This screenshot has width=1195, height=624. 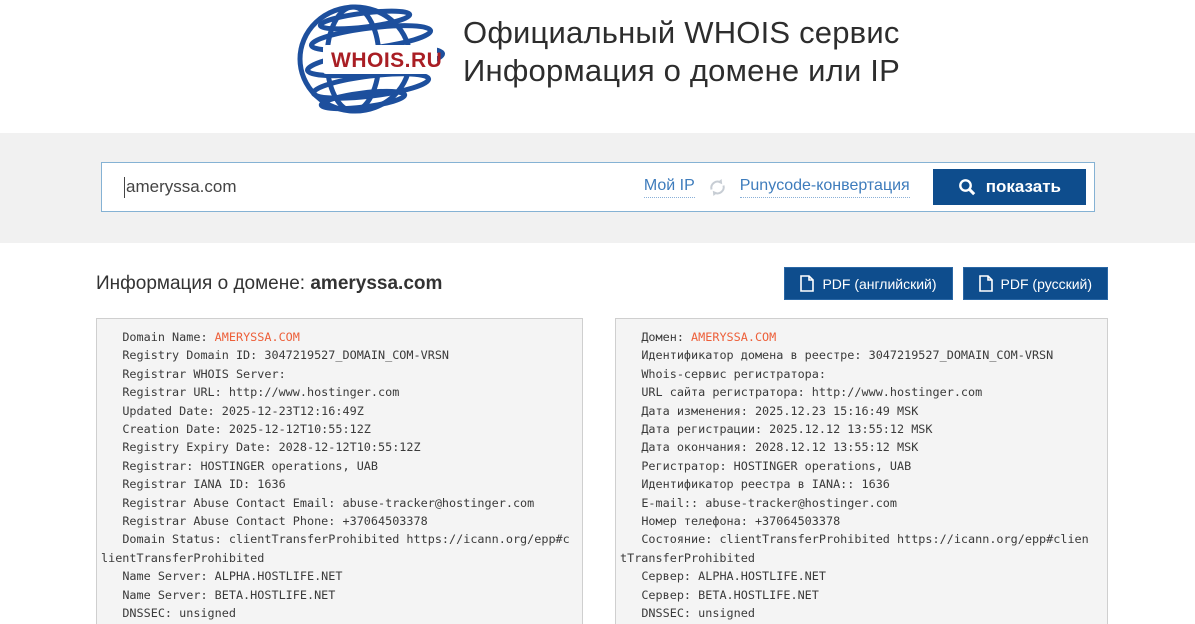 I want to click on pdf-russian-label: PDF (русский), so click(x=1046, y=283).